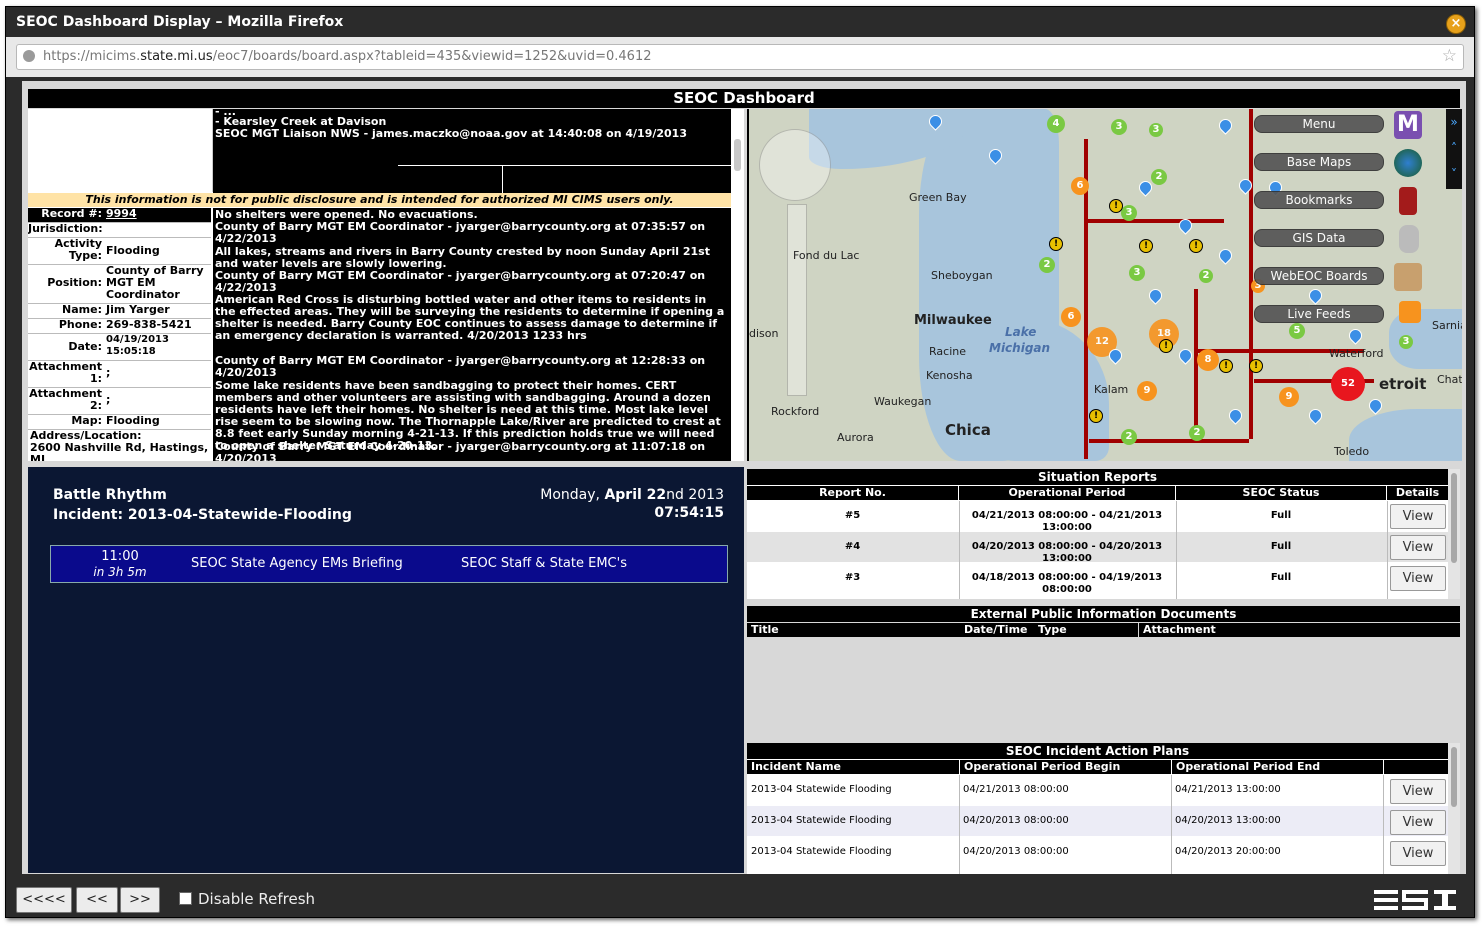 Image resolution: width=1482 pixels, height=926 pixels. I want to click on column-header, so click(1416, 767).